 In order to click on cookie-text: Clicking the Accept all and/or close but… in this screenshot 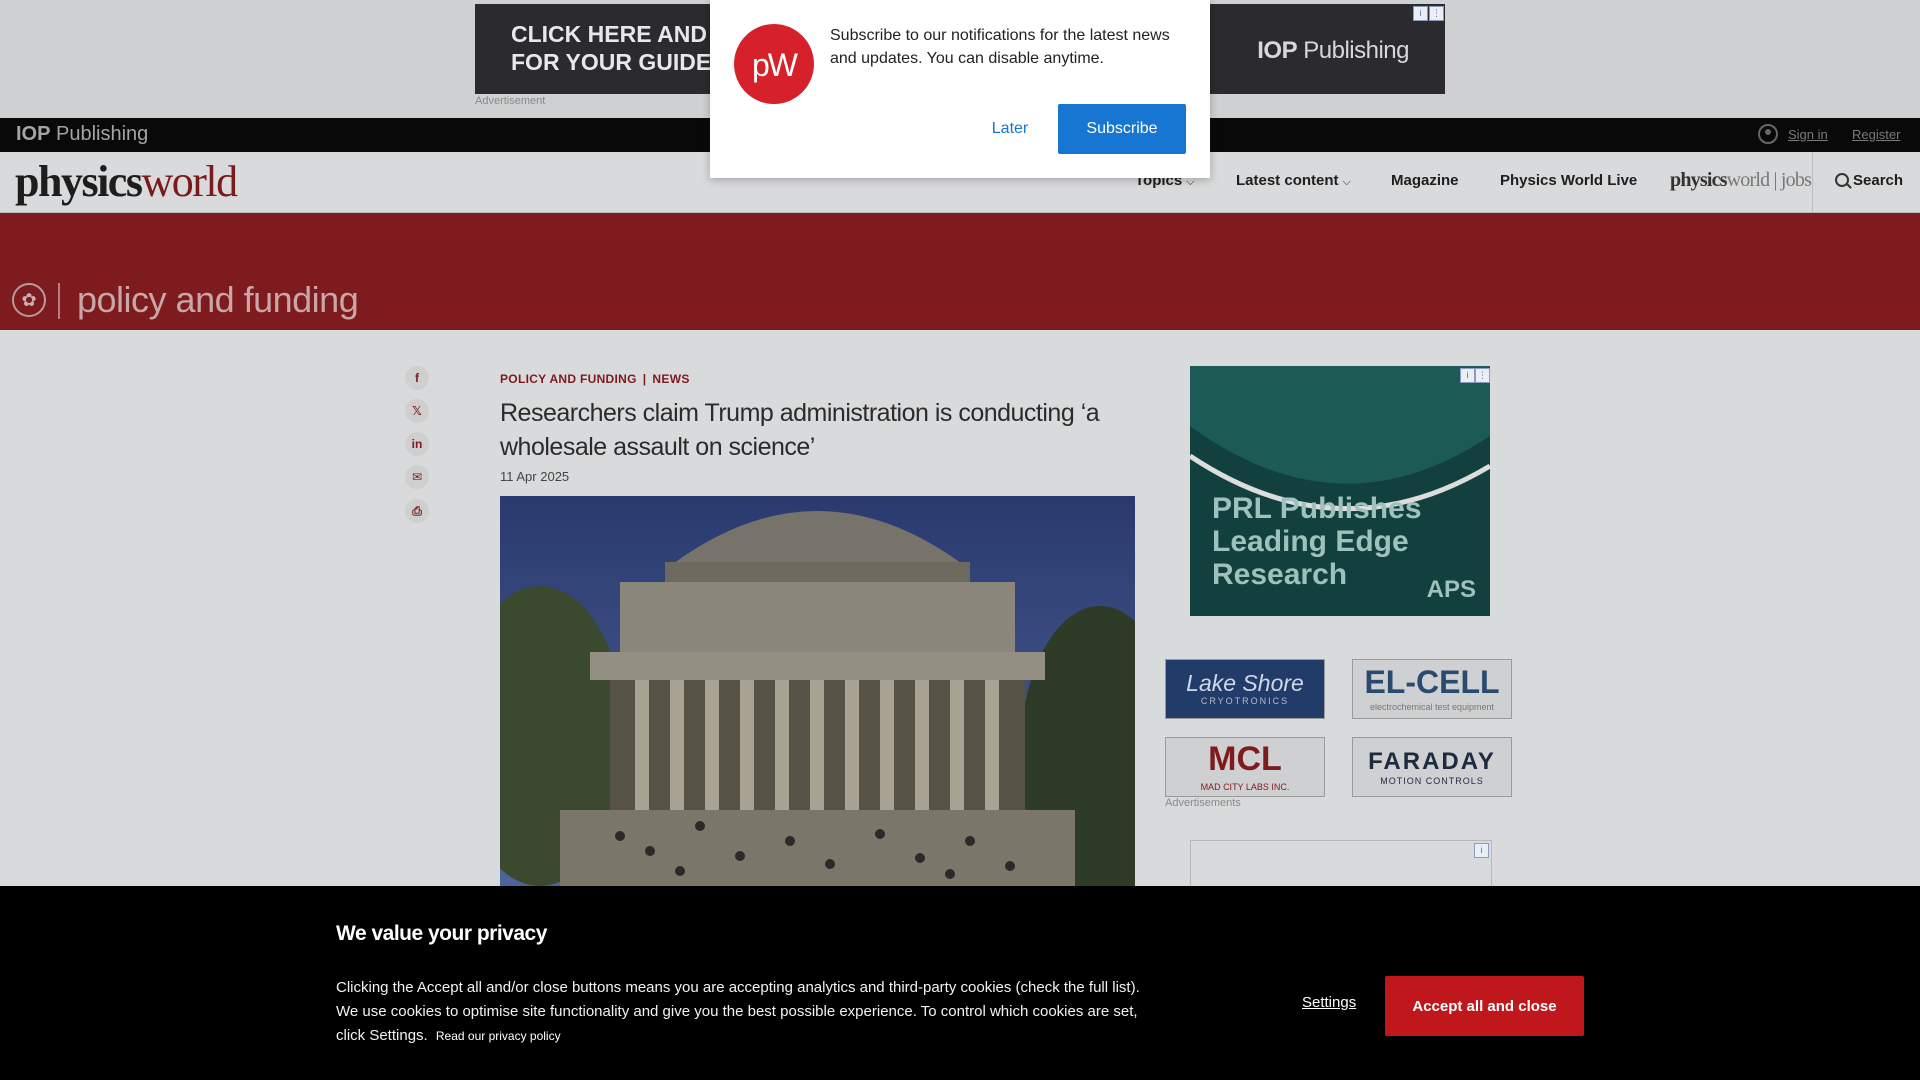, I will do `click(751, 1012)`.